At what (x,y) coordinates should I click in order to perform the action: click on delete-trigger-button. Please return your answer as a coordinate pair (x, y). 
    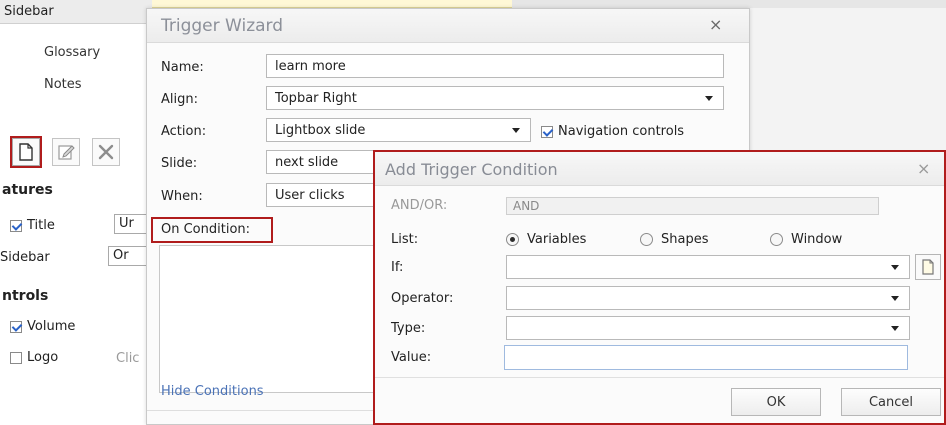
    Looking at the image, I should click on (106, 152).